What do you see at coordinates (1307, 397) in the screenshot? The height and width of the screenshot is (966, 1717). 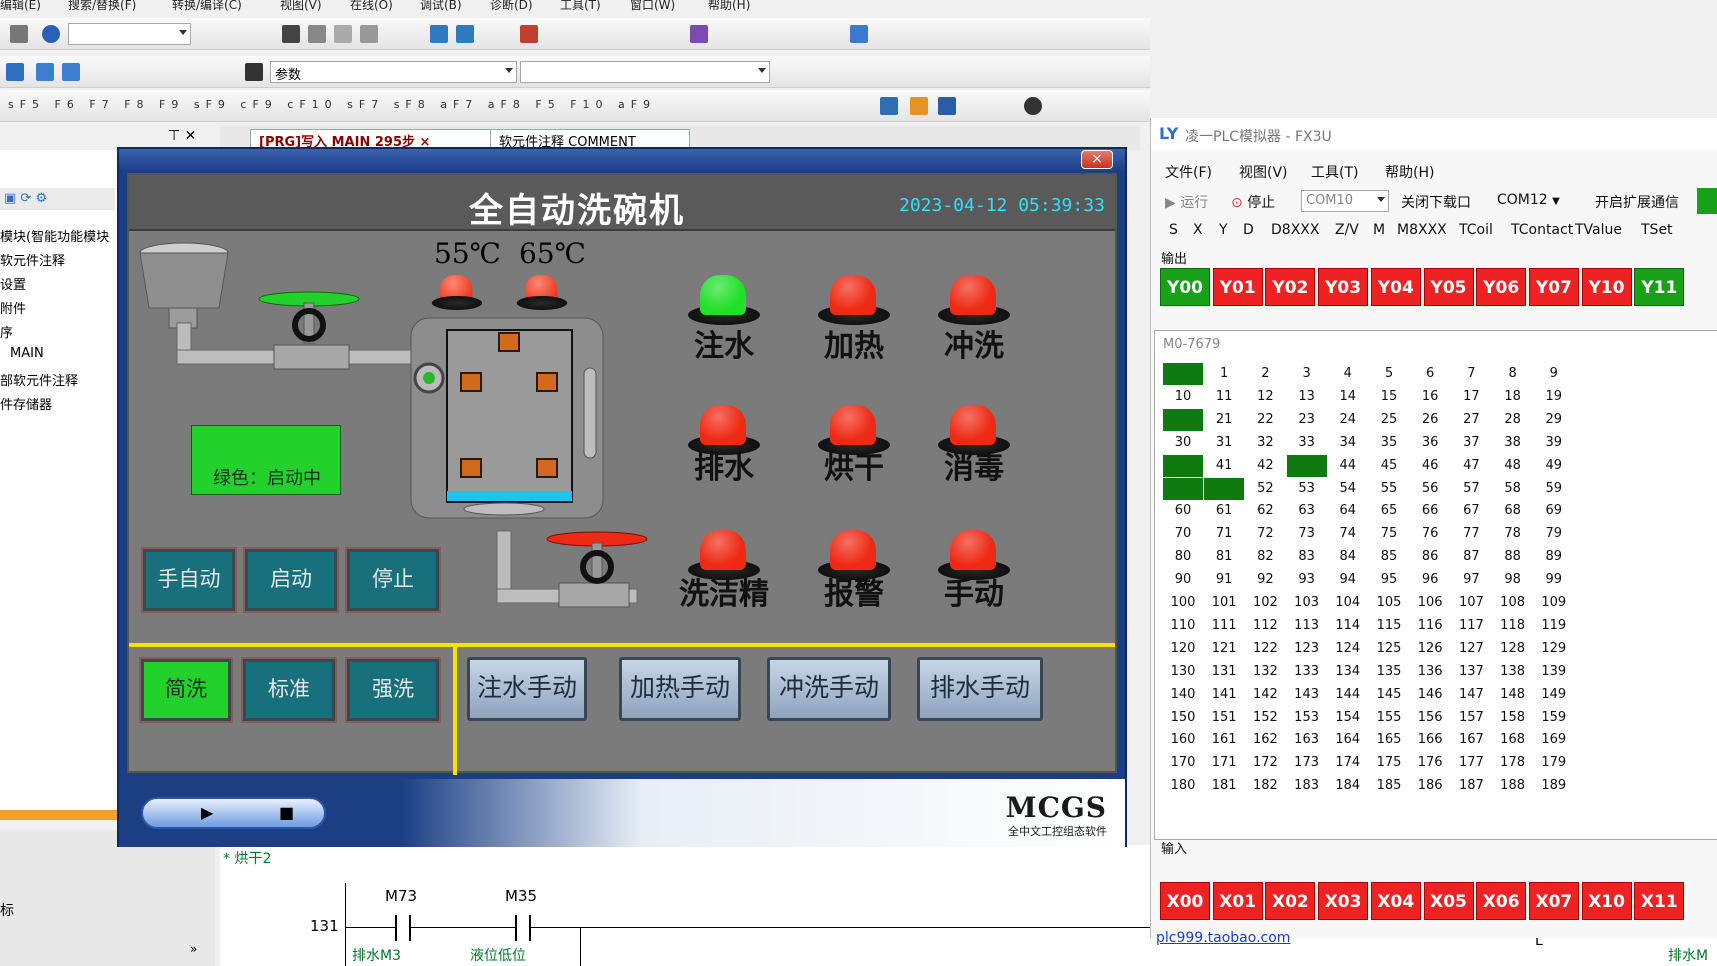 I see `device-cell: 13` at bounding box center [1307, 397].